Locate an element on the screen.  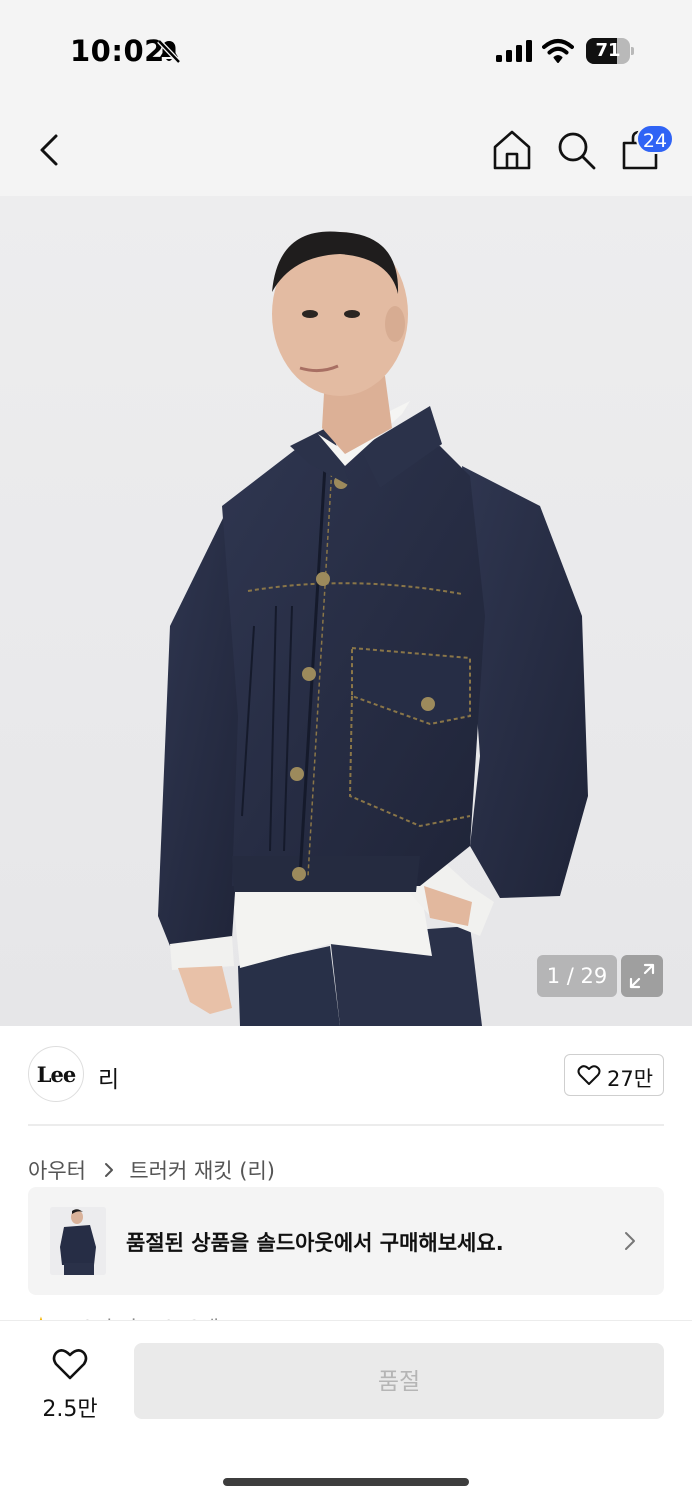
breadcrumb: 아우터 트러커 재킷 (리) is located at coordinates (151, 1170).